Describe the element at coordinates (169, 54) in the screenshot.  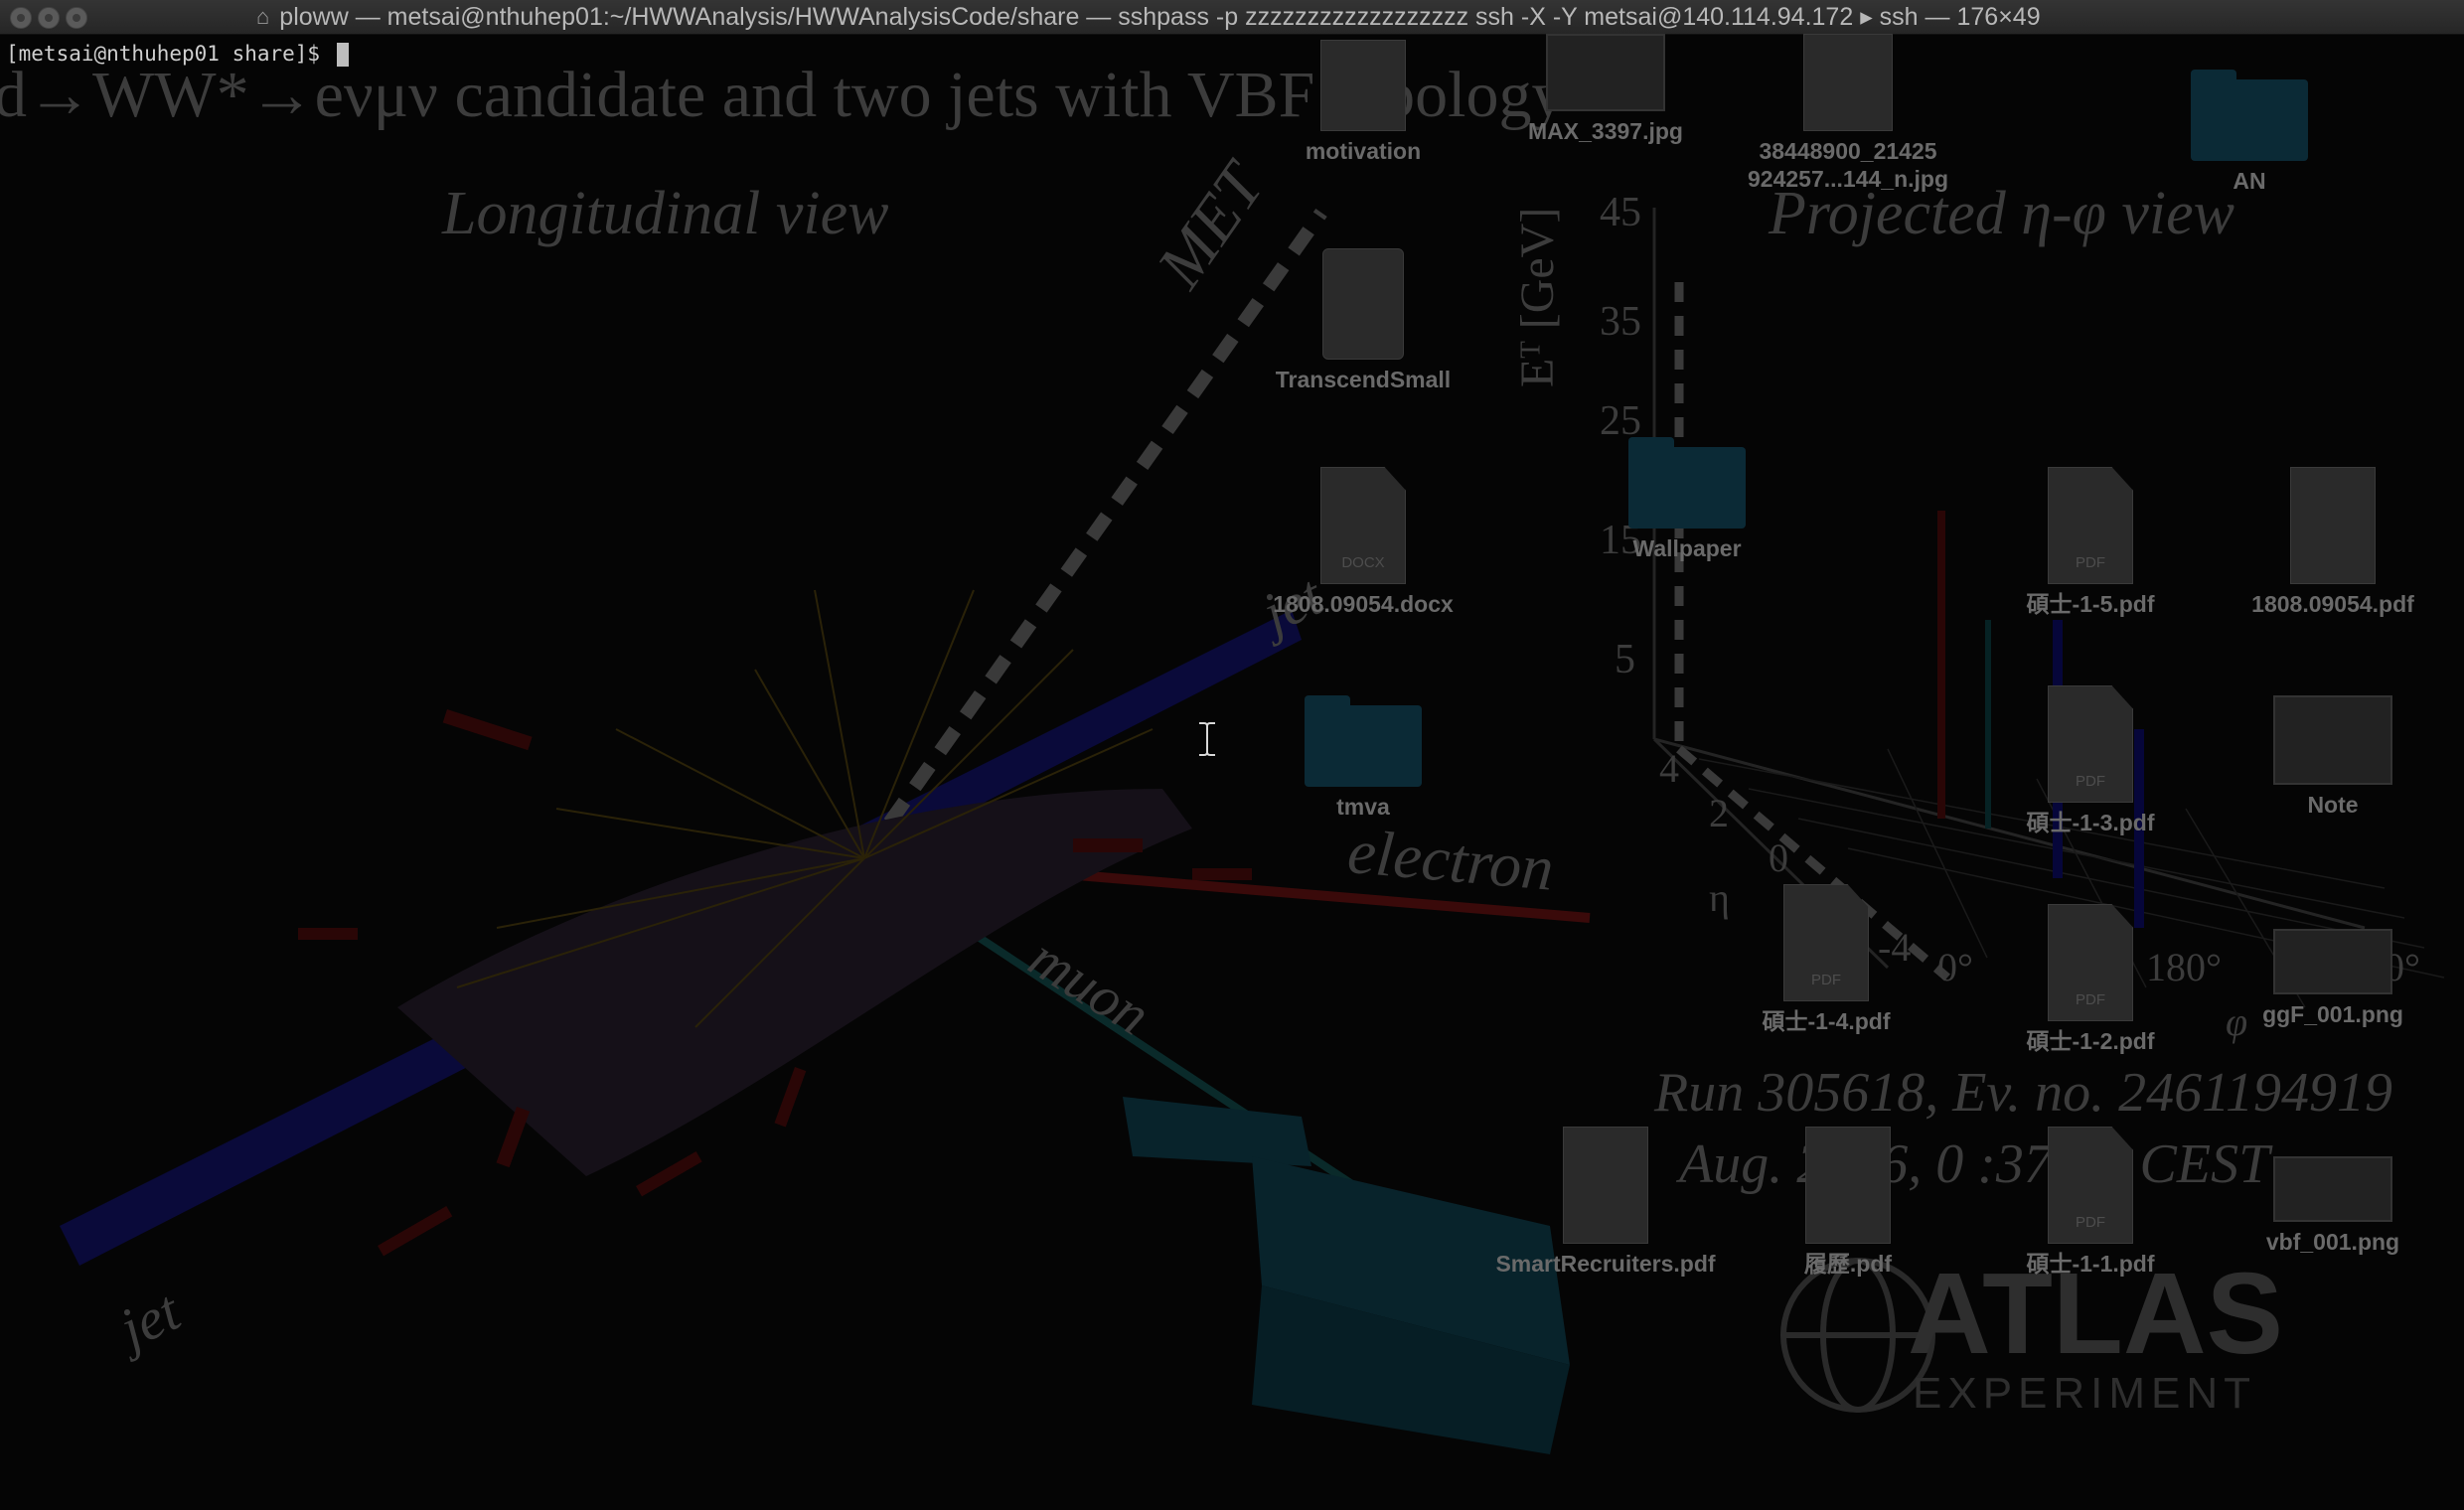
I see `prompt-text: [metsai@nthuhep01 share]$` at that location.